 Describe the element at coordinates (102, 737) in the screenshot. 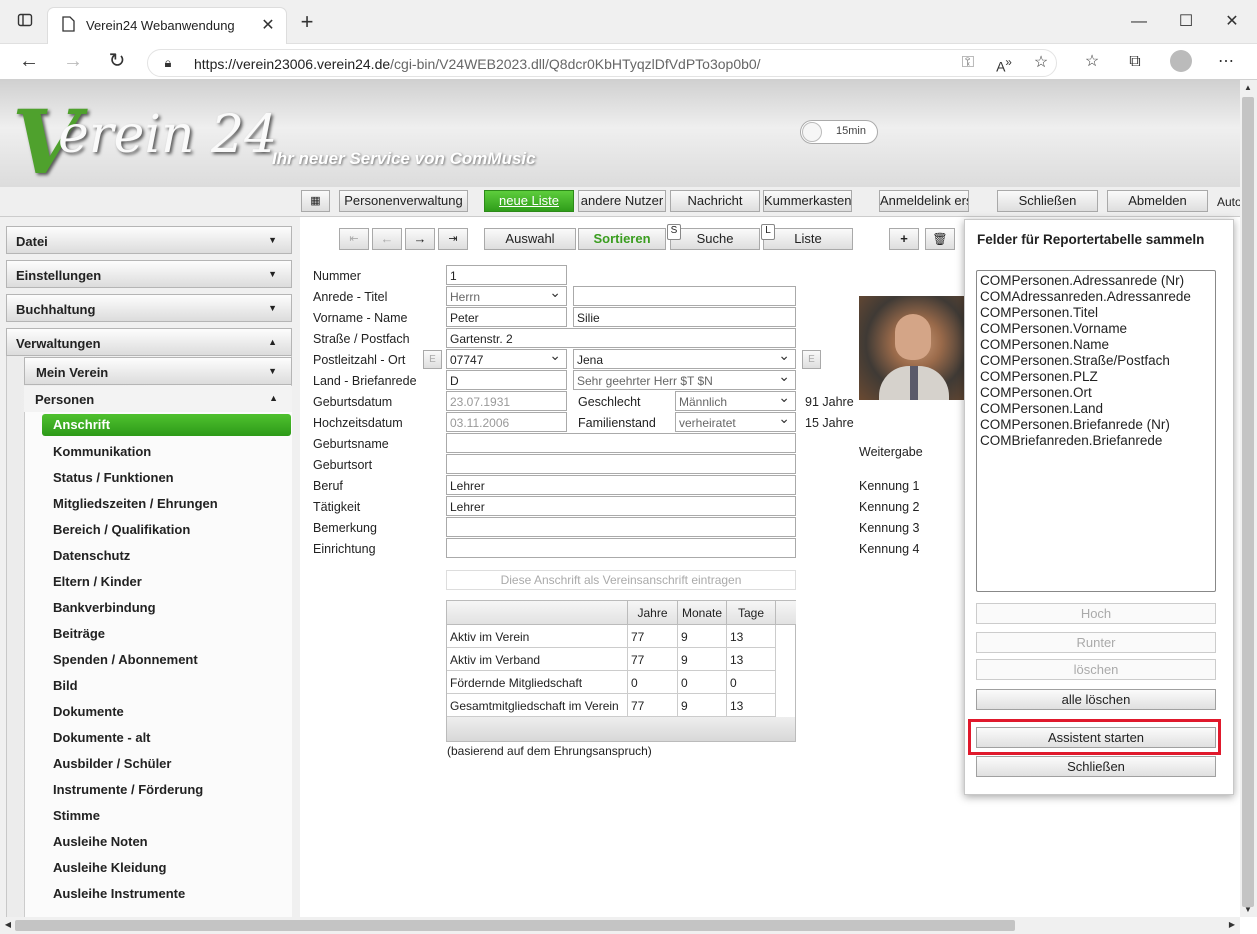

I see `sidebar-item-dokumente-alt: Dokumente - alt` at that location.